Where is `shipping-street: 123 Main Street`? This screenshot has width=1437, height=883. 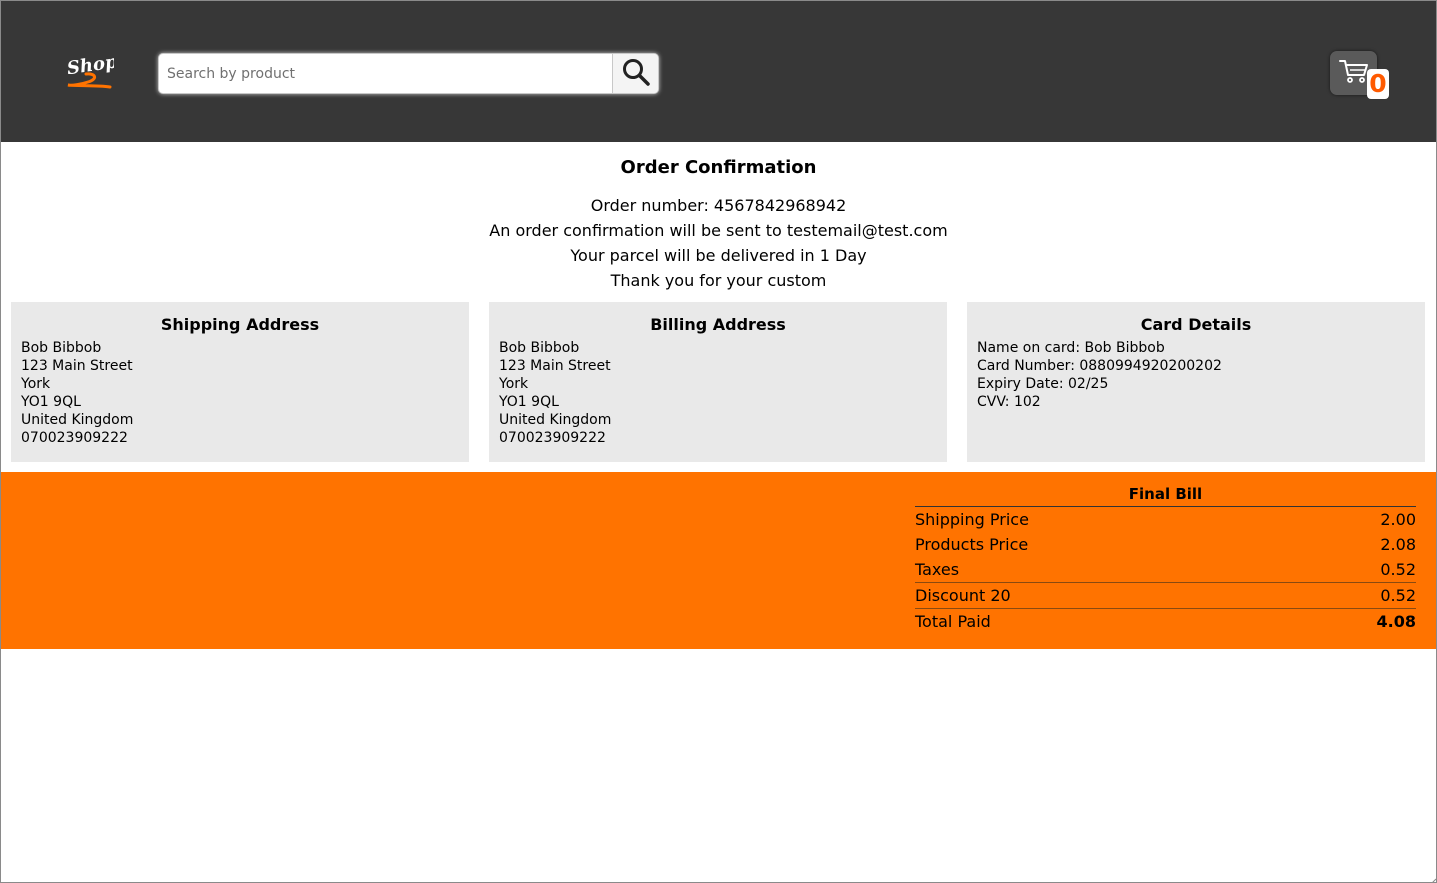 shipping-street: 123 Main Street is located at coordinates (77, 366).